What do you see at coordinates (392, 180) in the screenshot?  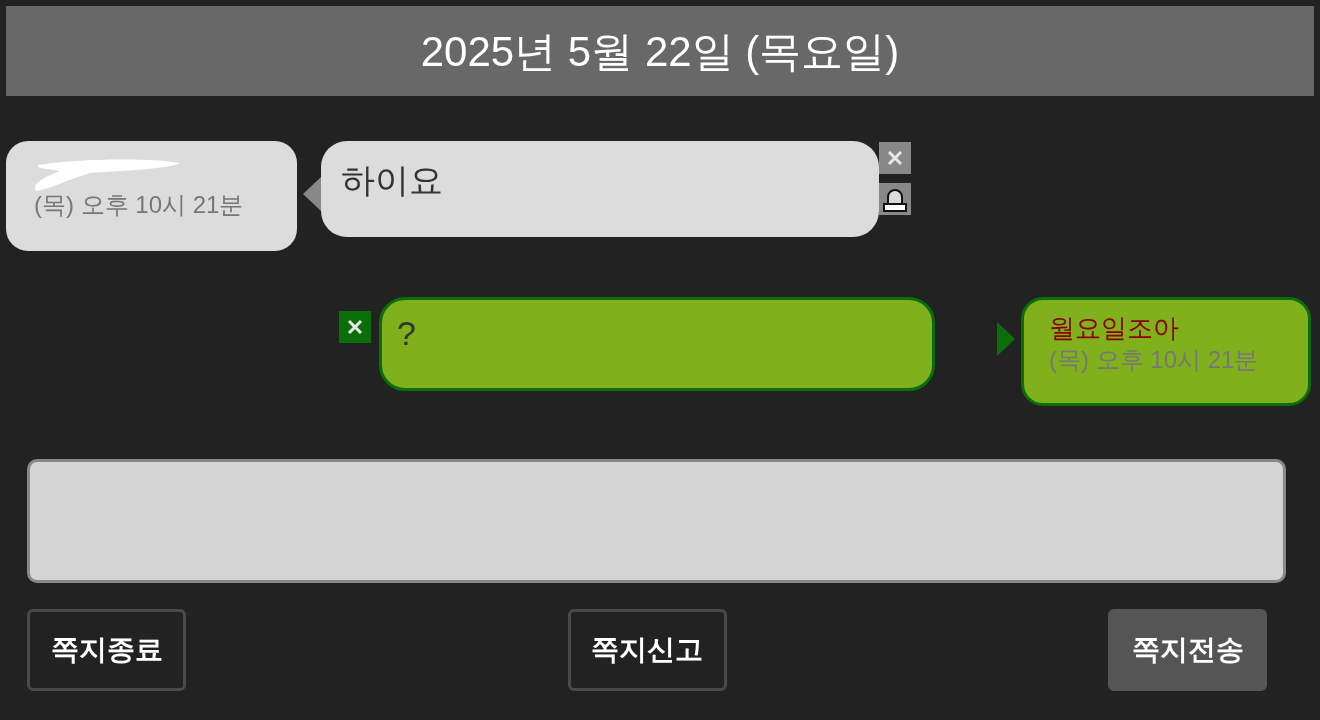 I see `message-text: 하이요` at bounding box center [392, 180].